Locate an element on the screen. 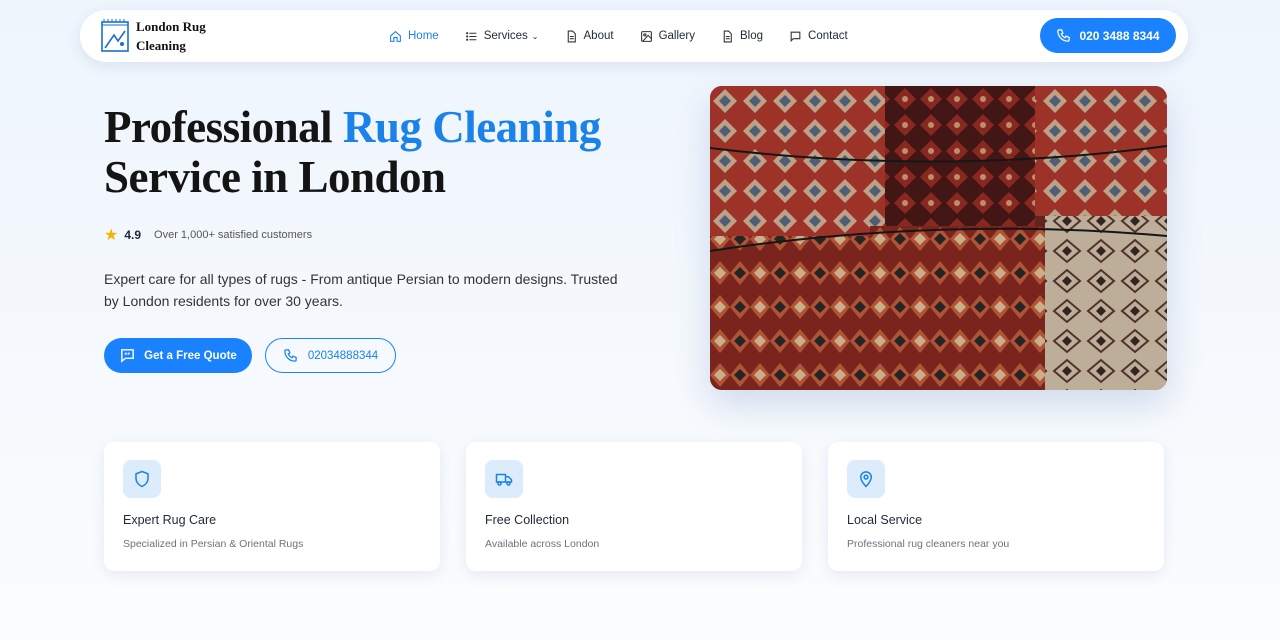  chat-quote-icon is located at coordinates (128, 356).